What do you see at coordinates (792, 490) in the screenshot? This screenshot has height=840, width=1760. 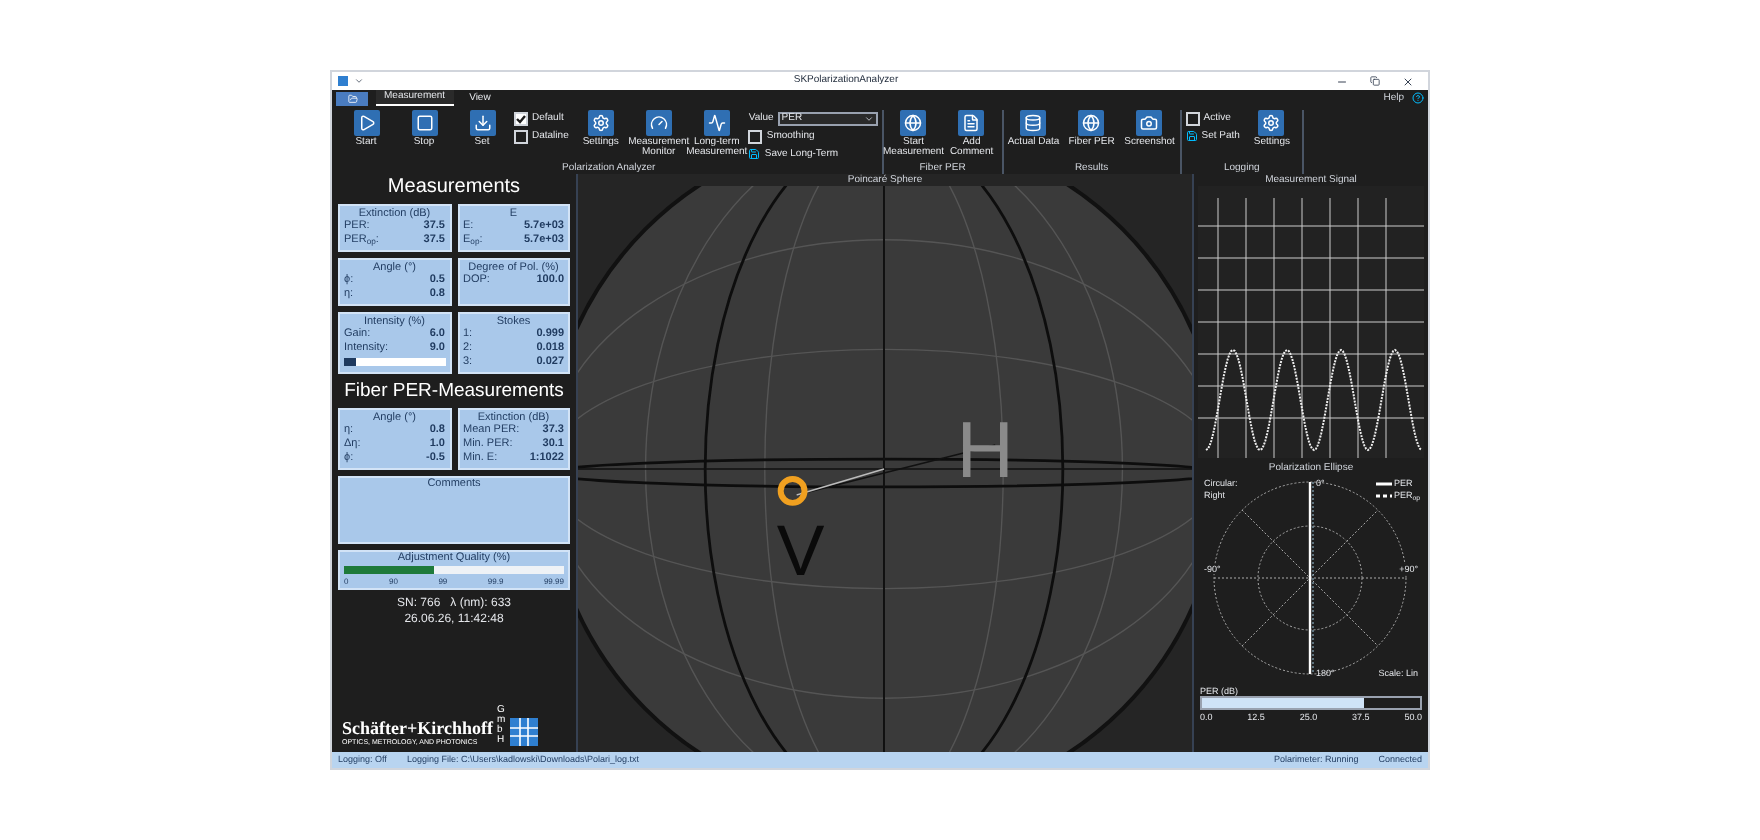 I see `polarization-marker` at bounding box center [792, 490].